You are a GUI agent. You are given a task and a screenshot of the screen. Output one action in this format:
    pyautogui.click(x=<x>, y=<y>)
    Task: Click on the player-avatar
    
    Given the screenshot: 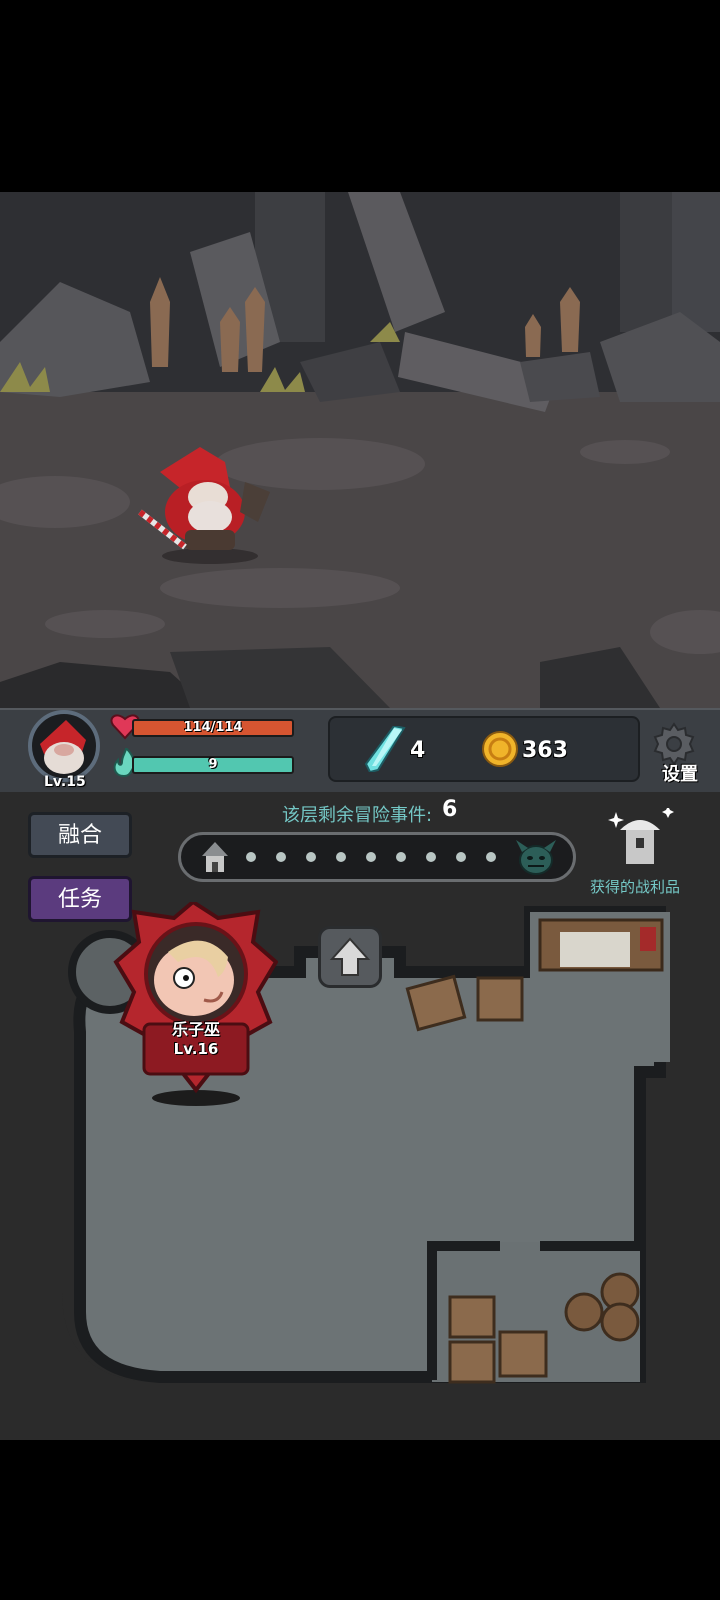 What is the action you would take?
    pyautogui.click(x=64, y=746)
    